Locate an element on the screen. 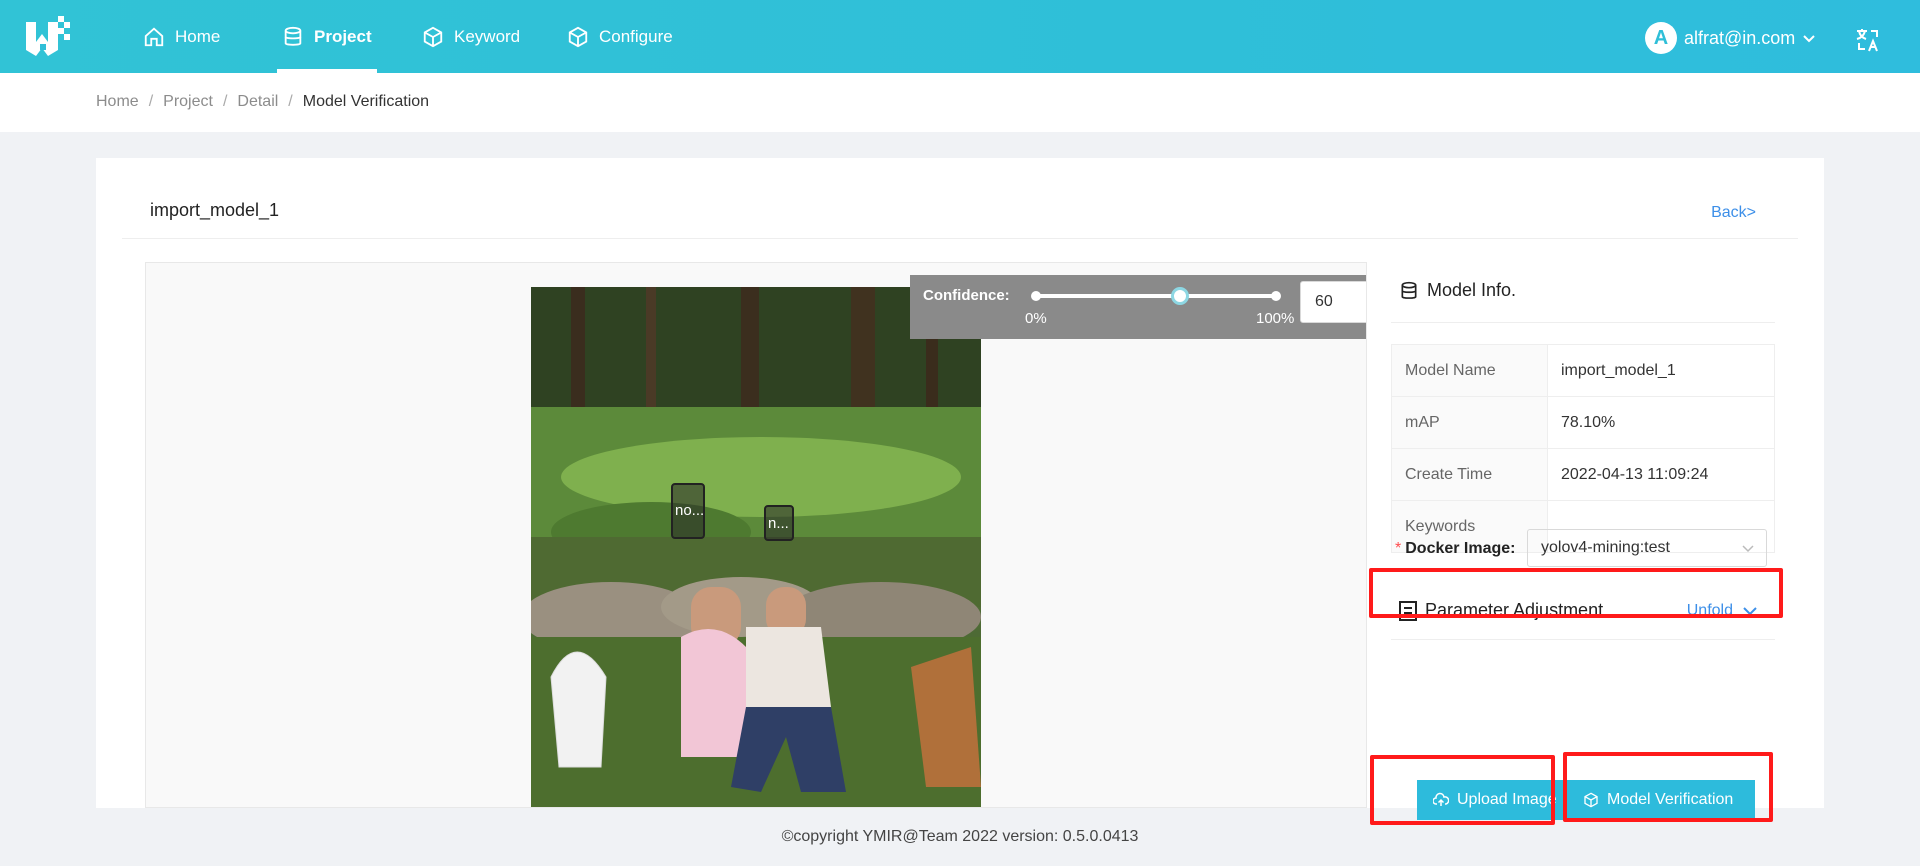 The height and width of the screenshot is (866, 1920). confidence-panel: Confidence: 0% 100% 60 is located at coordinates (1138, 307).